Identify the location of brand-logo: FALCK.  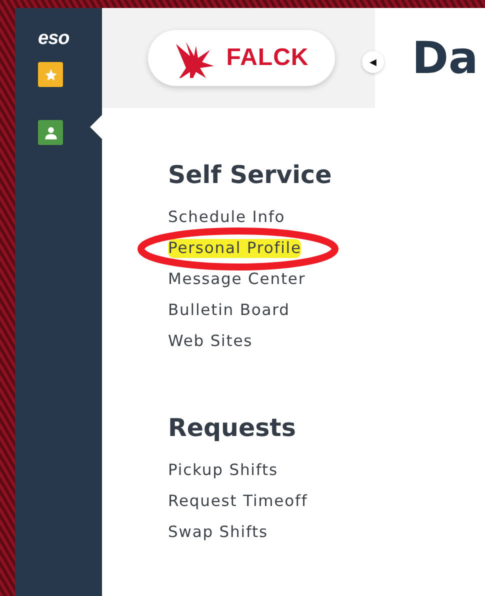
(241, 58).